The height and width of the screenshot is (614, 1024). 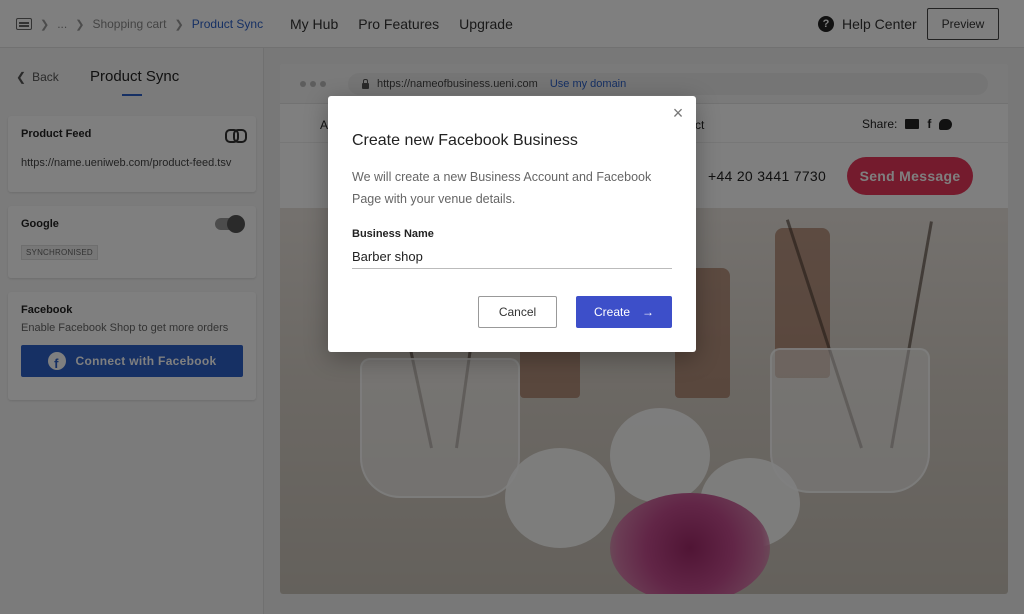 What do you see at coordinates (512, 257) in the screenshot?
I see `business-name-input` at bounding box center [512, 257].